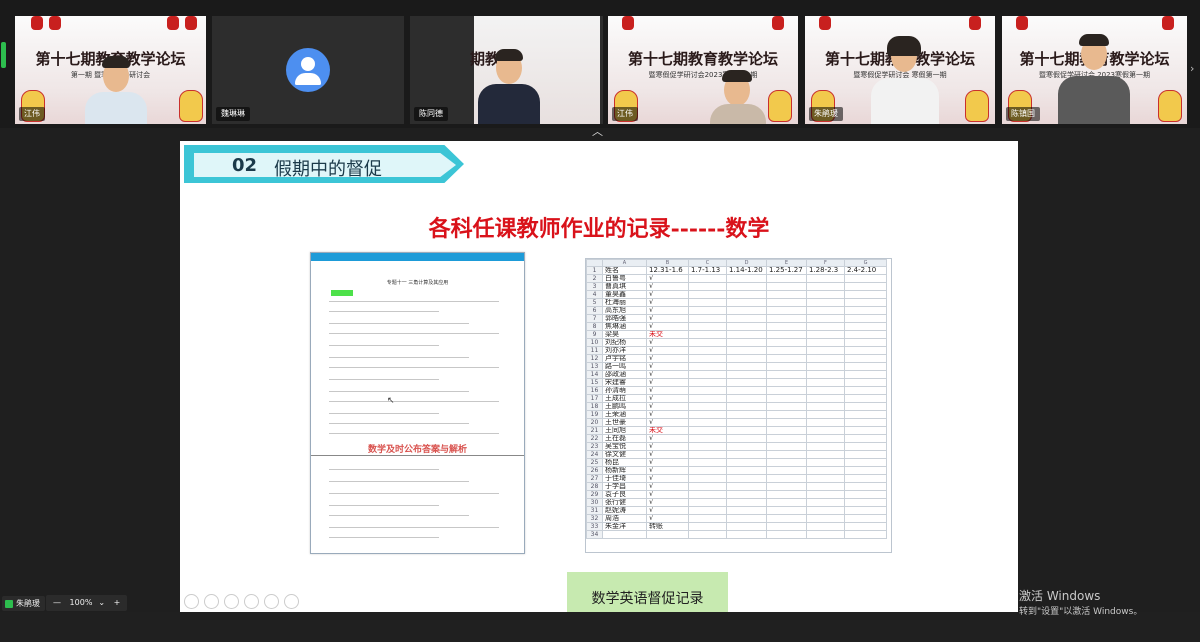 The width and height of the screenshot is (1200, 642). I want to click on section-number: 02, so click(245, 165).